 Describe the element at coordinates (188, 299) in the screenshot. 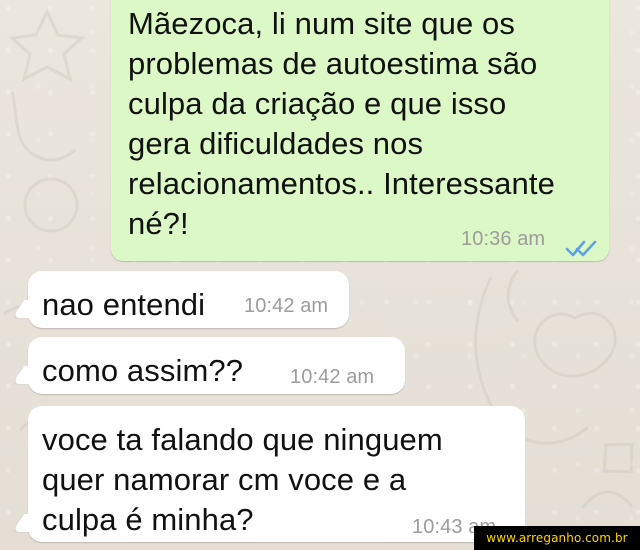

I see `incoming-message-bubble: nao entendi 10:42 am` at that location.